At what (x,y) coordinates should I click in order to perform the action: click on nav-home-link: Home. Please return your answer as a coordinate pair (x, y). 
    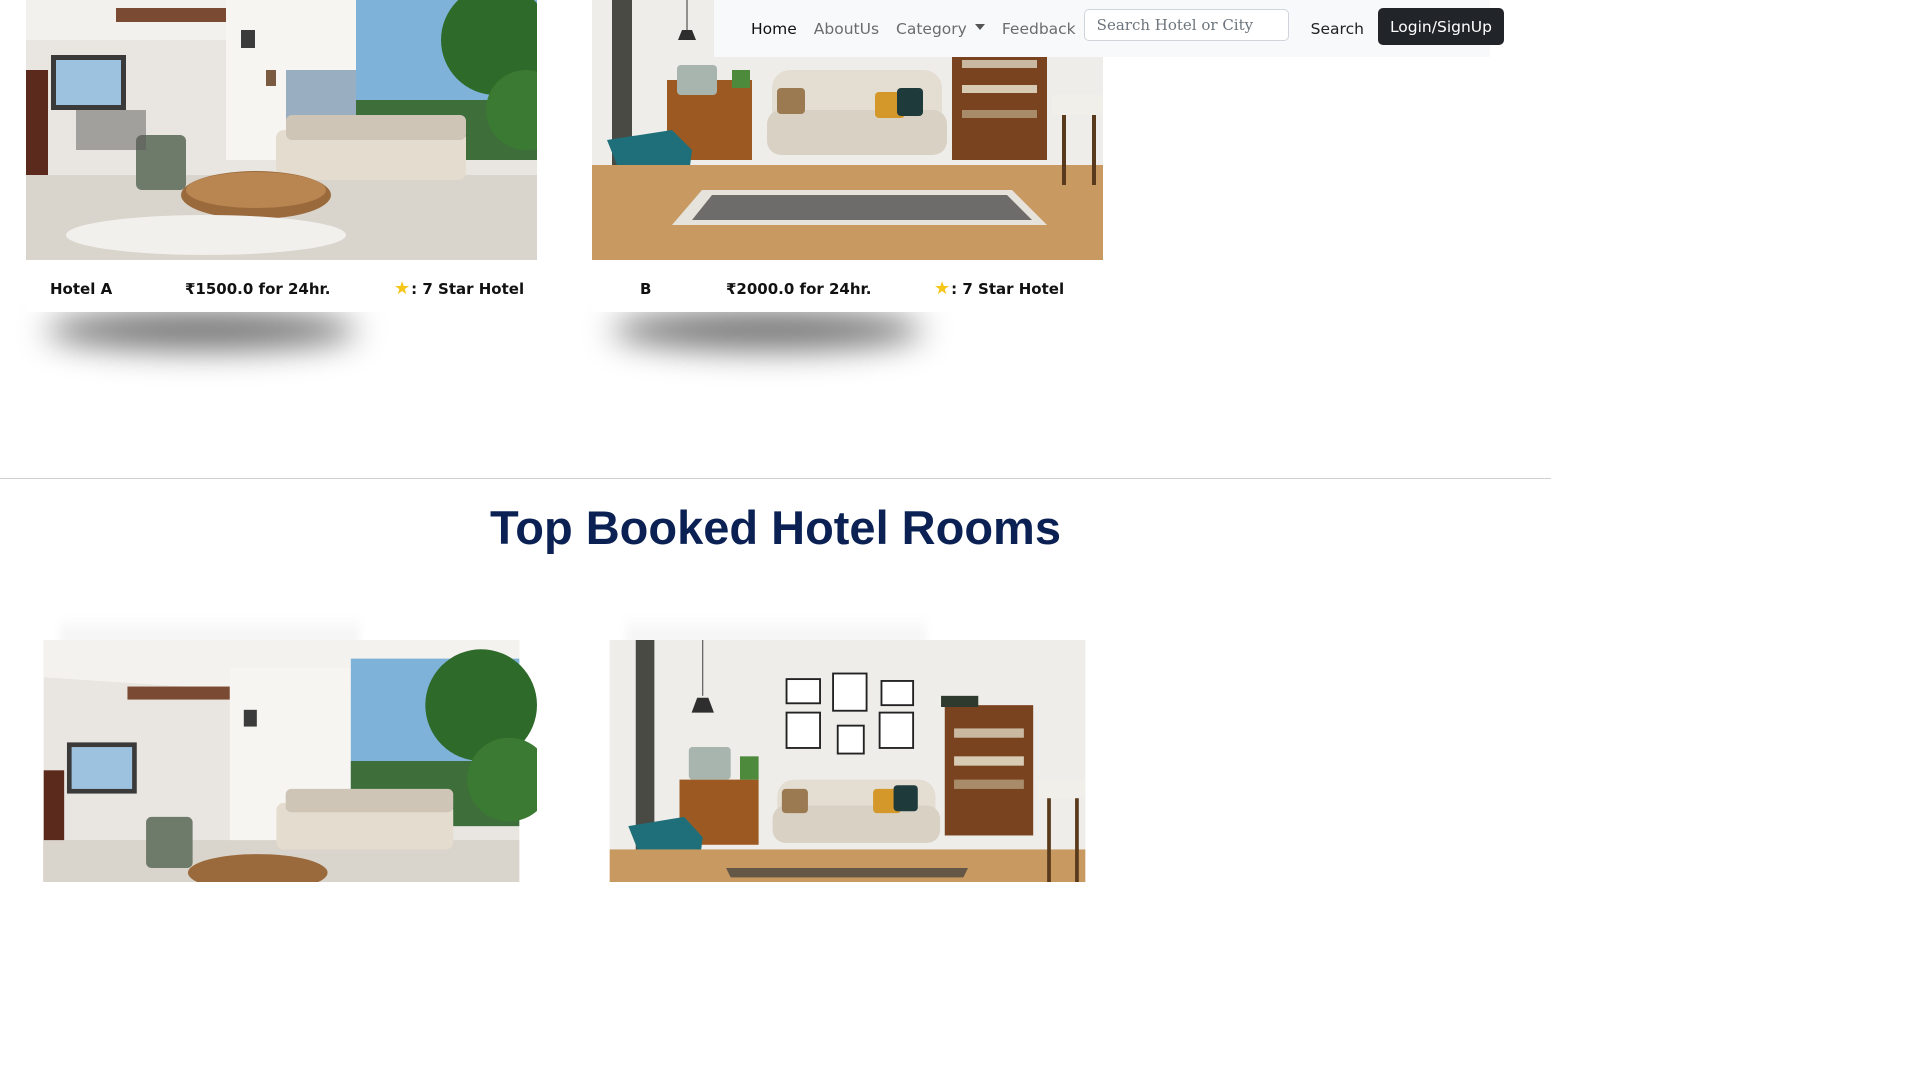
    Looking at the image, I should click on (774, 29).